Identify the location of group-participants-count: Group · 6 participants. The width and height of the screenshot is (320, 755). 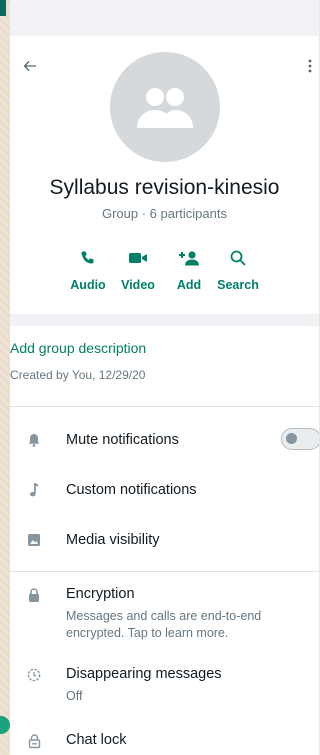
(164, 213).